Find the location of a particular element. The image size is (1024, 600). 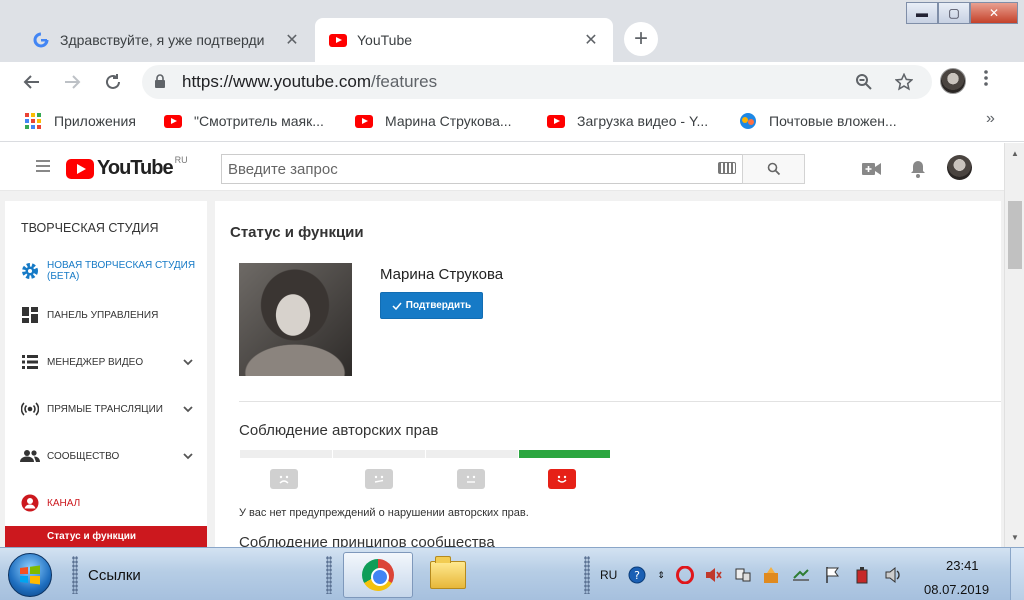

tab-youtube: YouTube ✕ is located at coordinates (464, 40).